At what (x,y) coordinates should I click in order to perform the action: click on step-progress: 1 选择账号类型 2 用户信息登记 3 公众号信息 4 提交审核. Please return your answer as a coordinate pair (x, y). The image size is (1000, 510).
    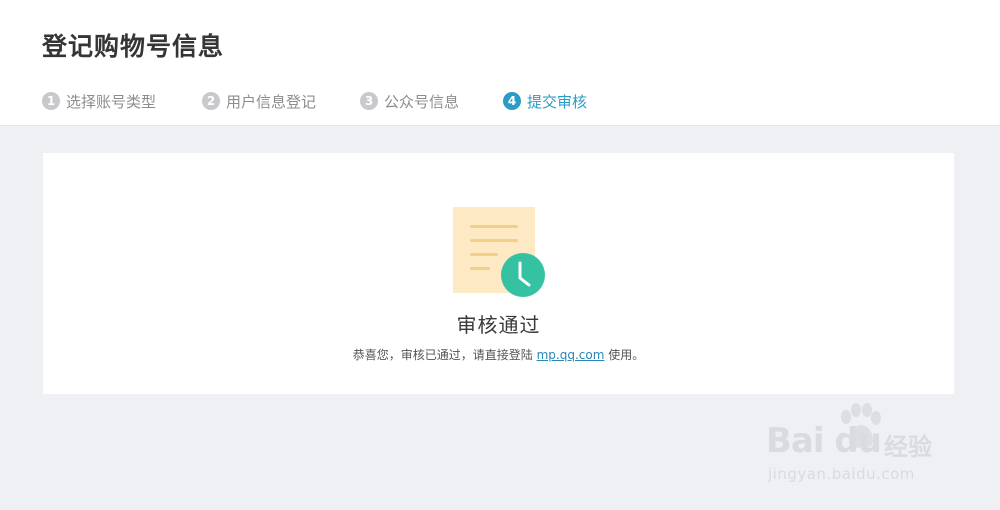
    Looking at the image, I should click on (314, 101).